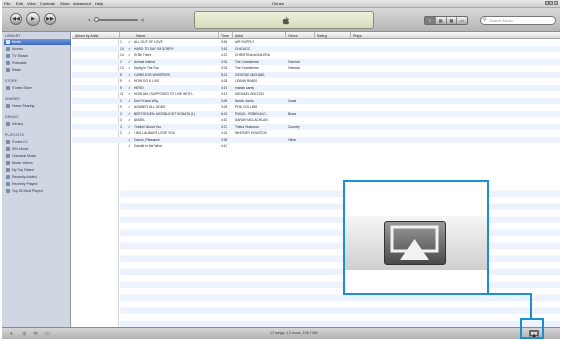  Describe the element at coordinates (38, 56) in the screenshot. I see `sidebar-item-tv-shows: TV Shows` at that location.